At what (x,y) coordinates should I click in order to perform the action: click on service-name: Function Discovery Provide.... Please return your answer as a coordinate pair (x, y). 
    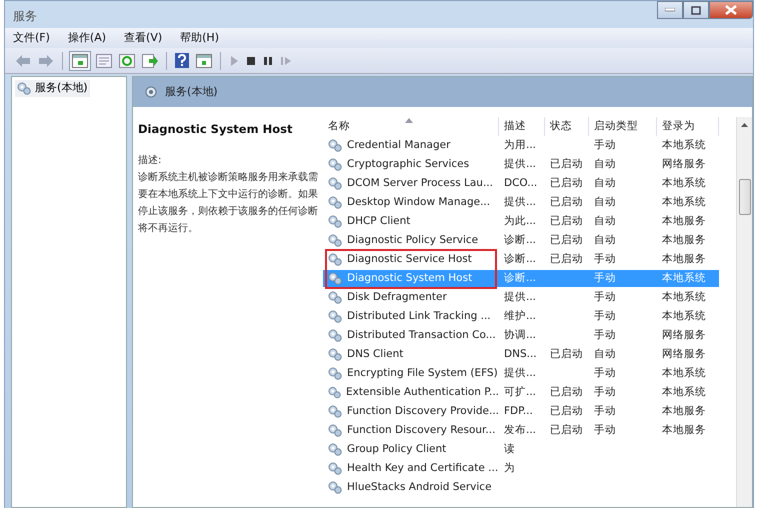
    Looking at the image, I should click on (422, 411).